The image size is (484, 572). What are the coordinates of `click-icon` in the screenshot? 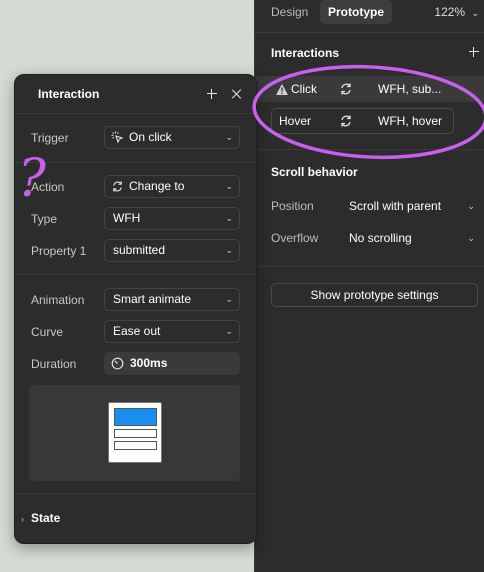 It's located at (117, 137).